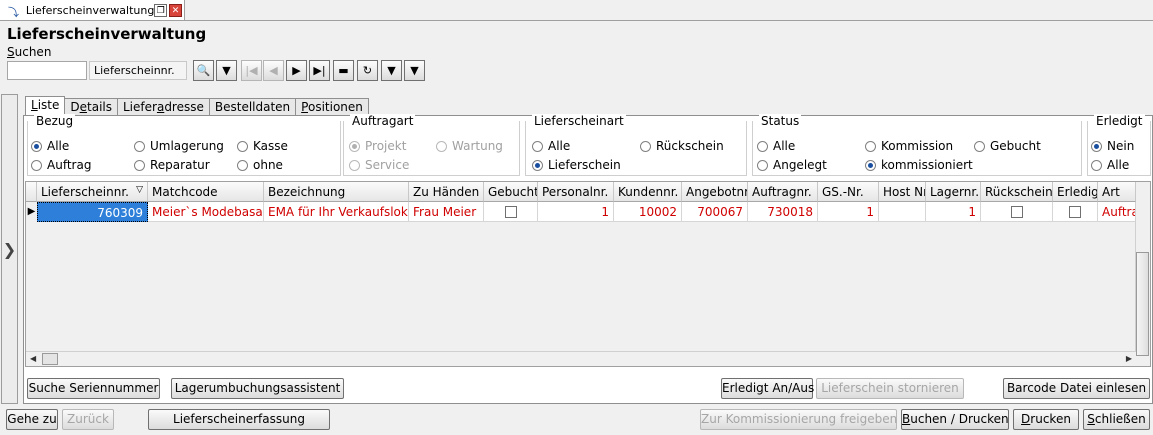  What do you see at coordinates (1142, 304) in the screenshot?
I see `vertical-scroll-thumb` at bounding box center [1142, 304].